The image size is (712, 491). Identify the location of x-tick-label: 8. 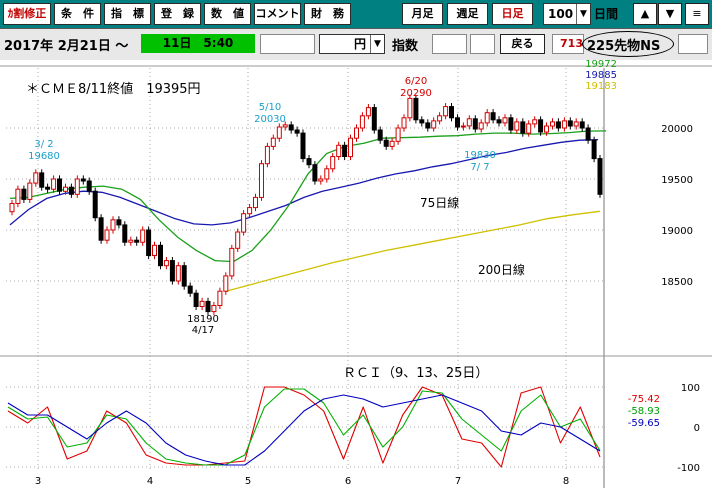
(566, 481).